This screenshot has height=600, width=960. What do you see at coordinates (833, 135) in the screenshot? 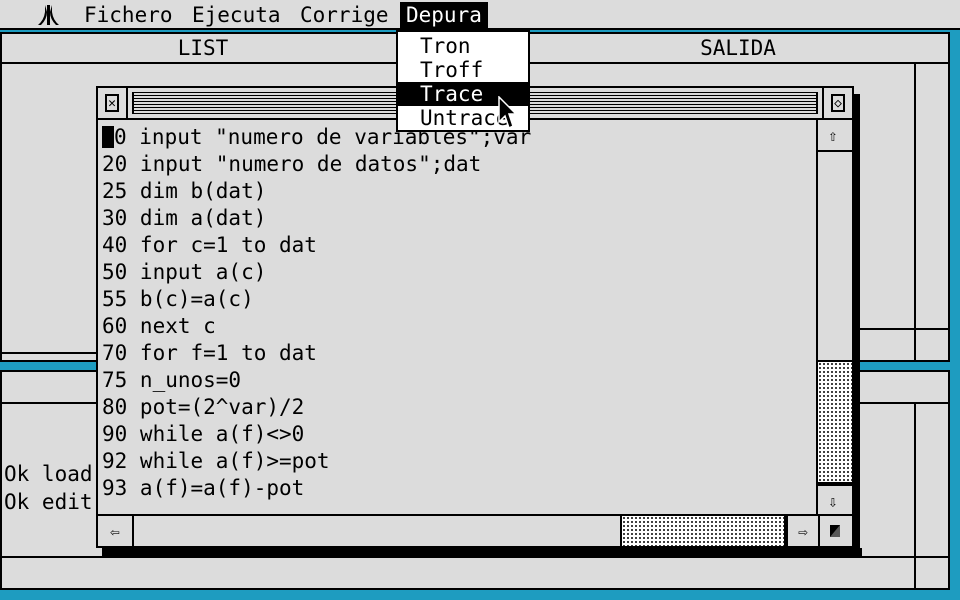
I see `arrow-up-icon: ⇧` at bounding box center [833, 135].